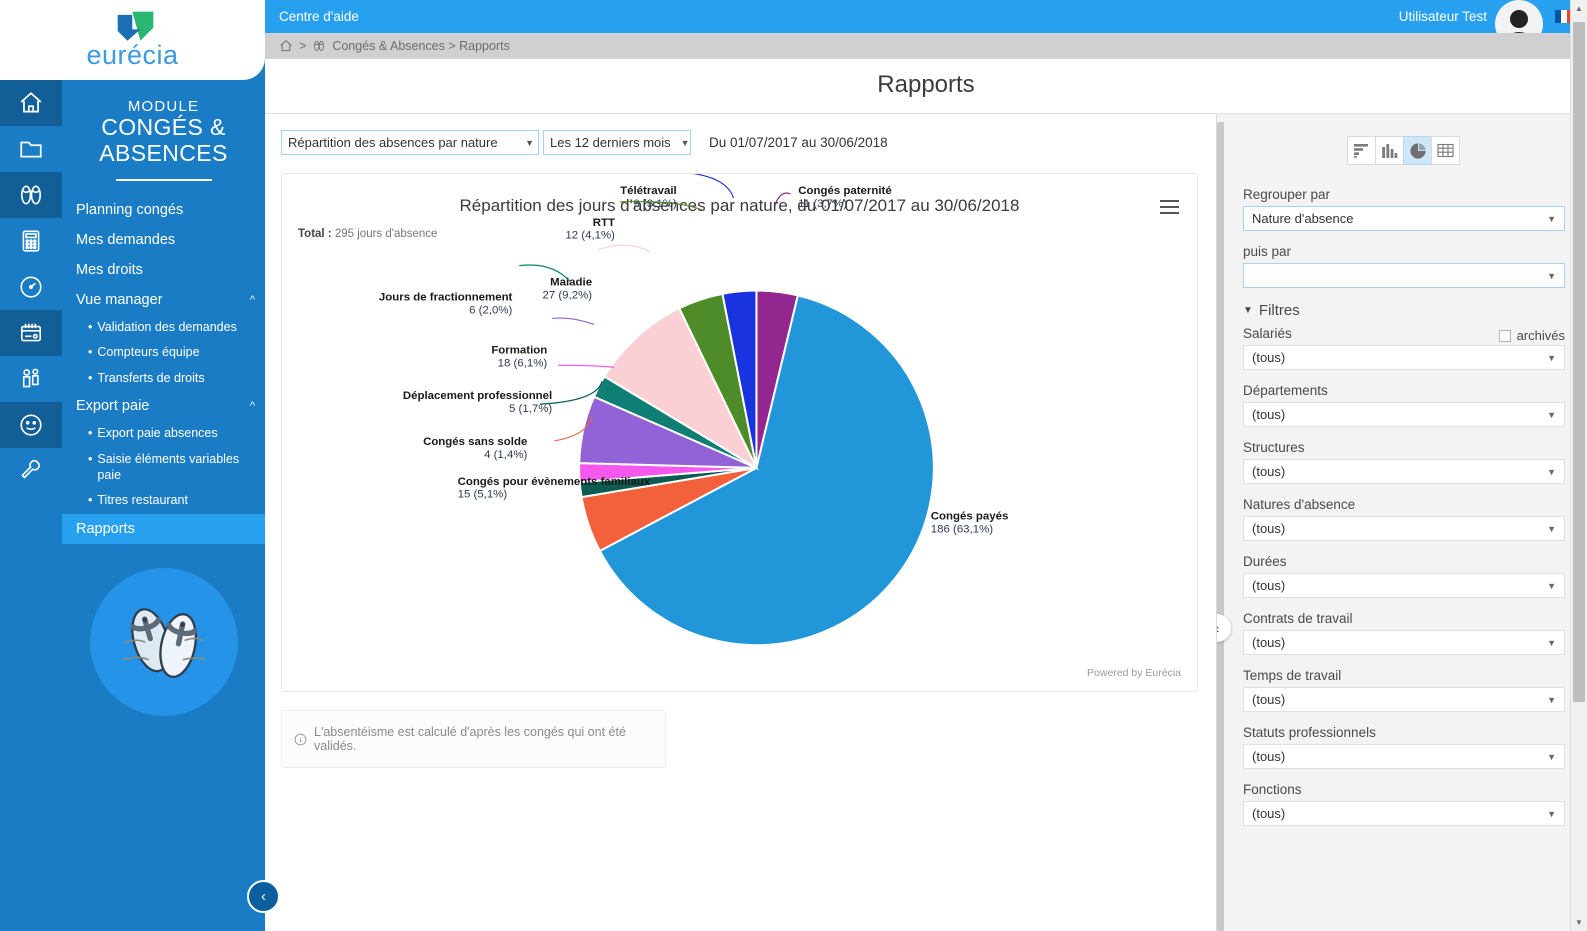  I want to click on group-by-select: Nature d'absence ▼, so click(1404, 218).